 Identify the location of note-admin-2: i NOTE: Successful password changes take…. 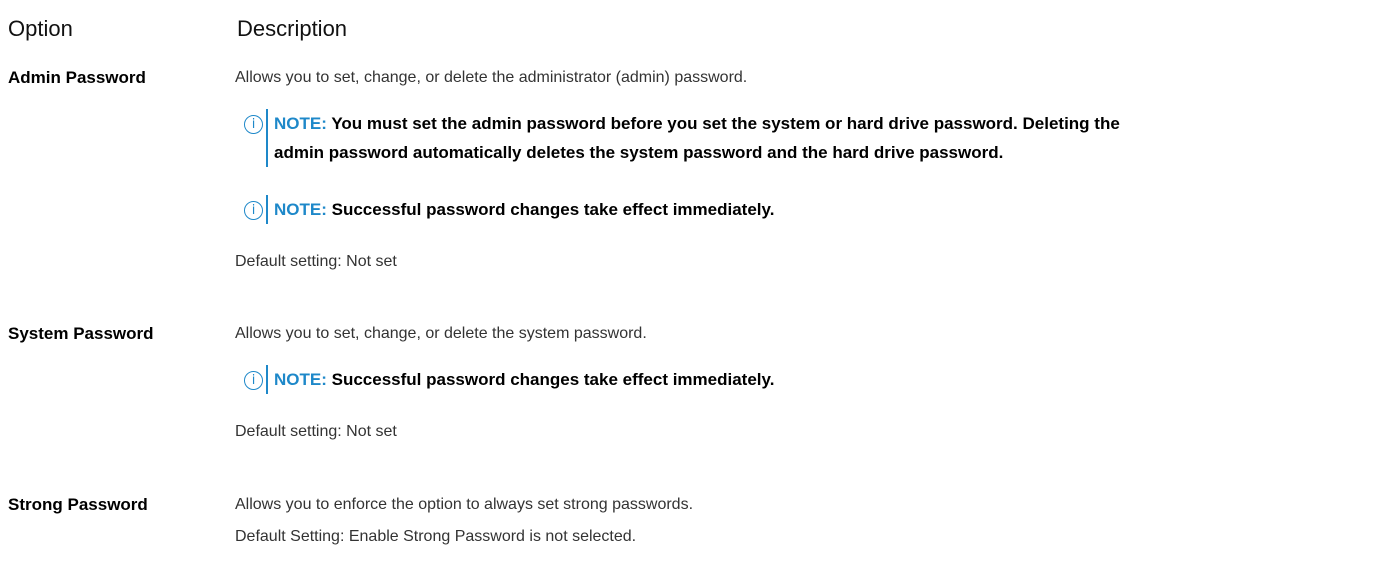
(509, 209).